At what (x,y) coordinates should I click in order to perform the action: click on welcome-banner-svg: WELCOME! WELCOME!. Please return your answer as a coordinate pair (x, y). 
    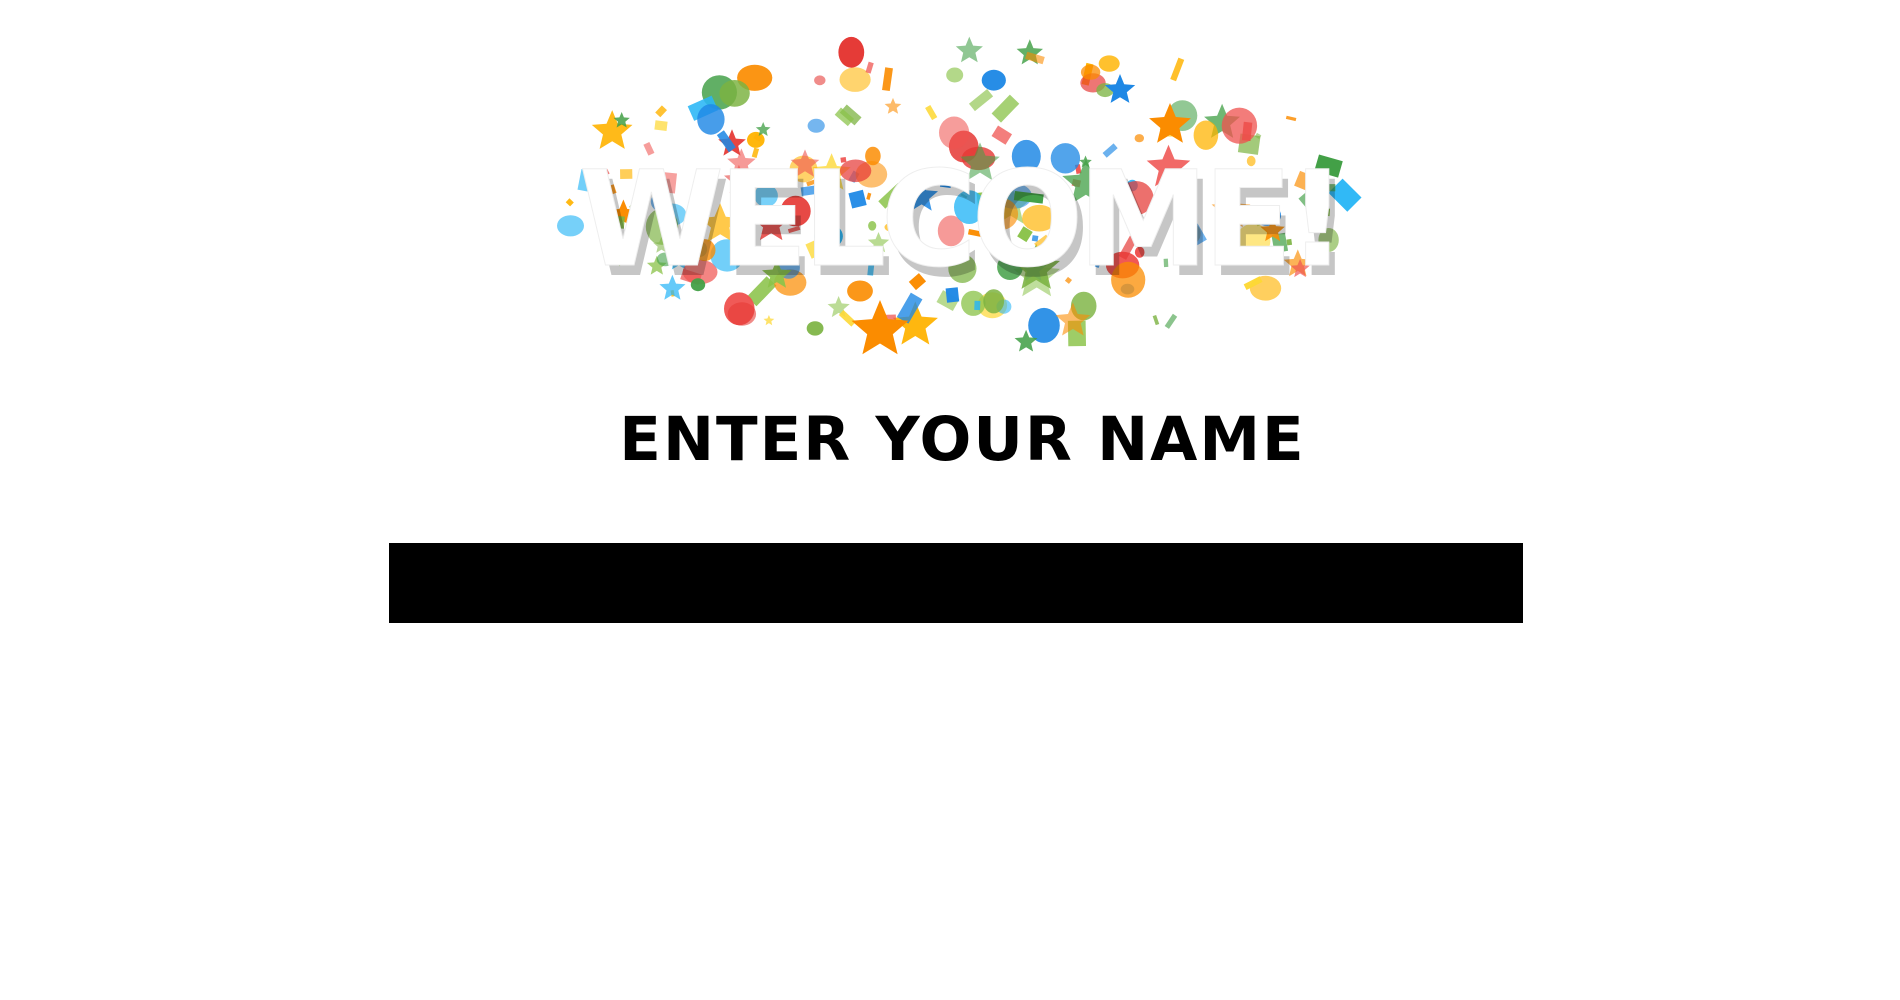
    Looking at the image, I should click on (959, 195).